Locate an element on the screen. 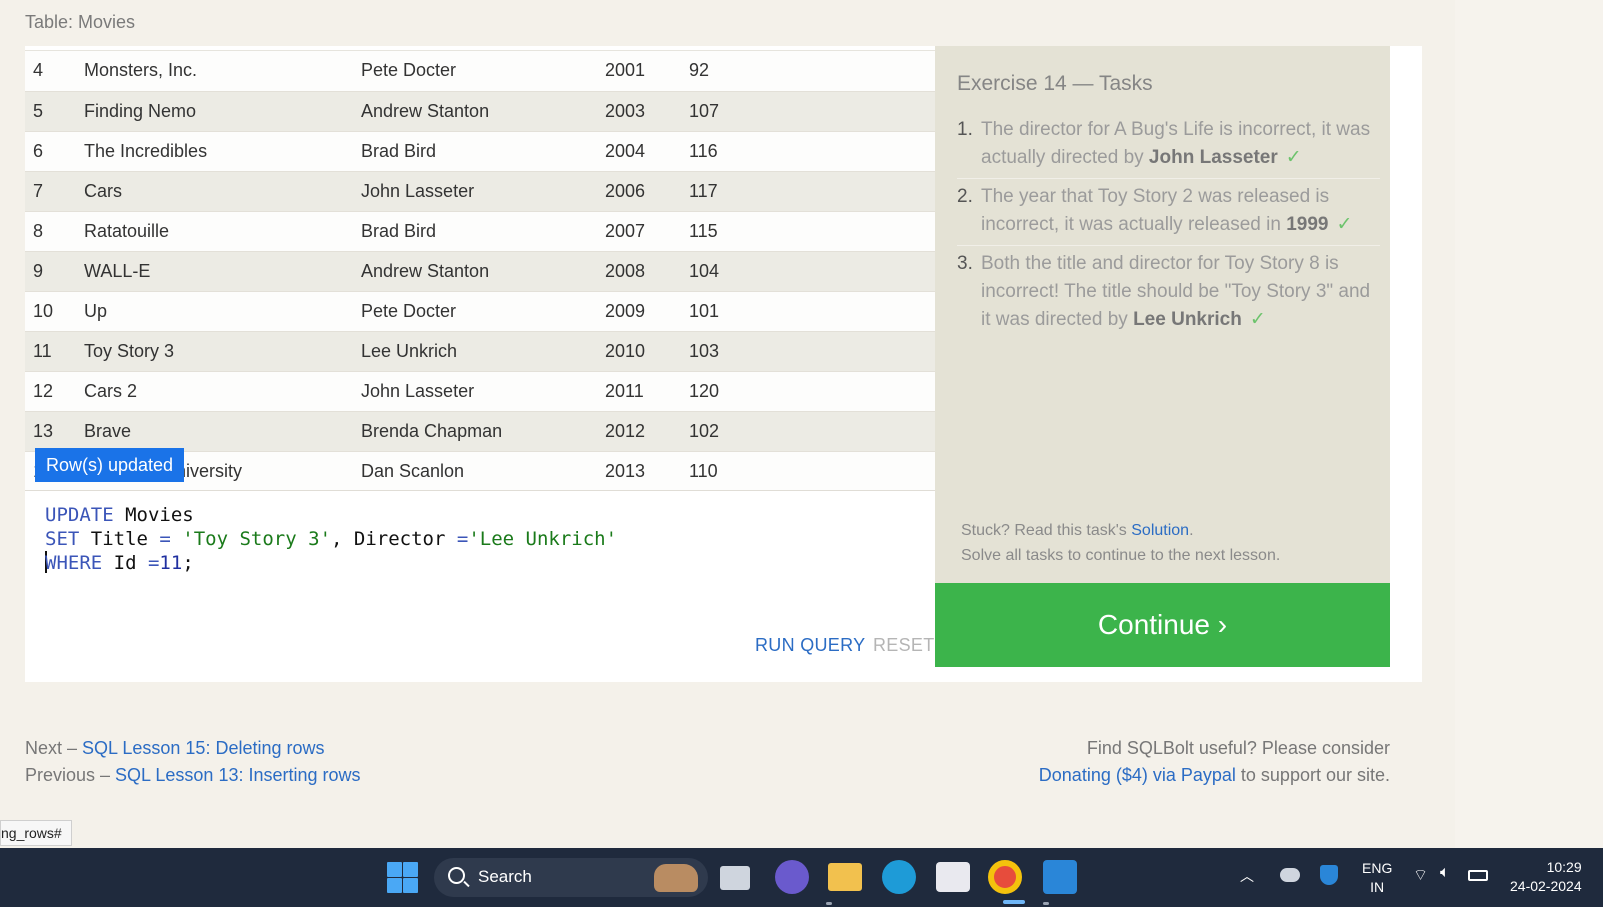  security-shield-icon is located at coordinates (1329, 875).